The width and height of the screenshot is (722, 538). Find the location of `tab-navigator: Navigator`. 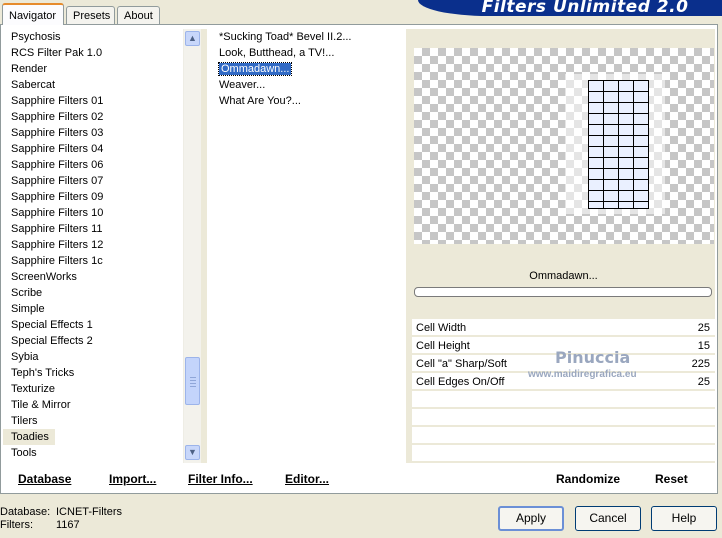

tab-navigator: Navigator is located at coordinates (33, 14).